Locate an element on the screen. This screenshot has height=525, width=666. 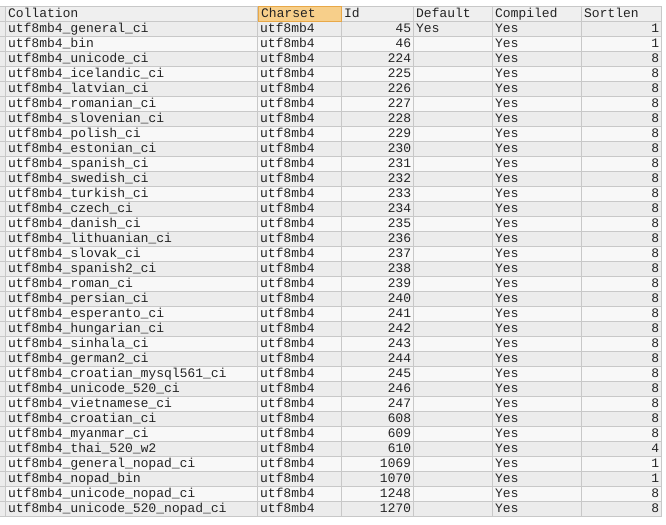
table-cell: utf8mb4_vietnamese_ci is located at coordinates (132, 404).